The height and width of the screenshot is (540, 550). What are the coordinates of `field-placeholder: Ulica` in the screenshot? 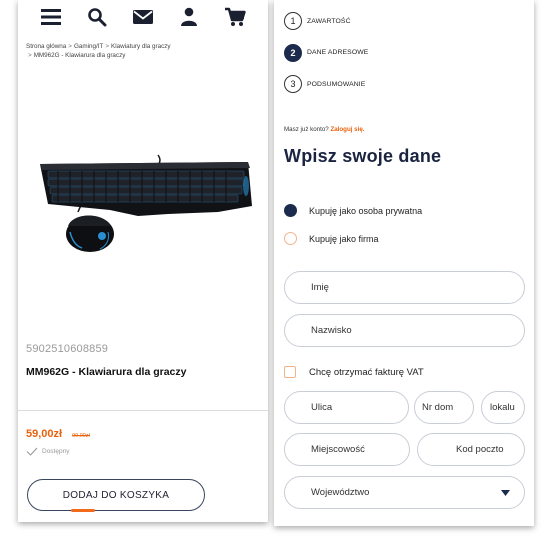 It's located at (322, 407).